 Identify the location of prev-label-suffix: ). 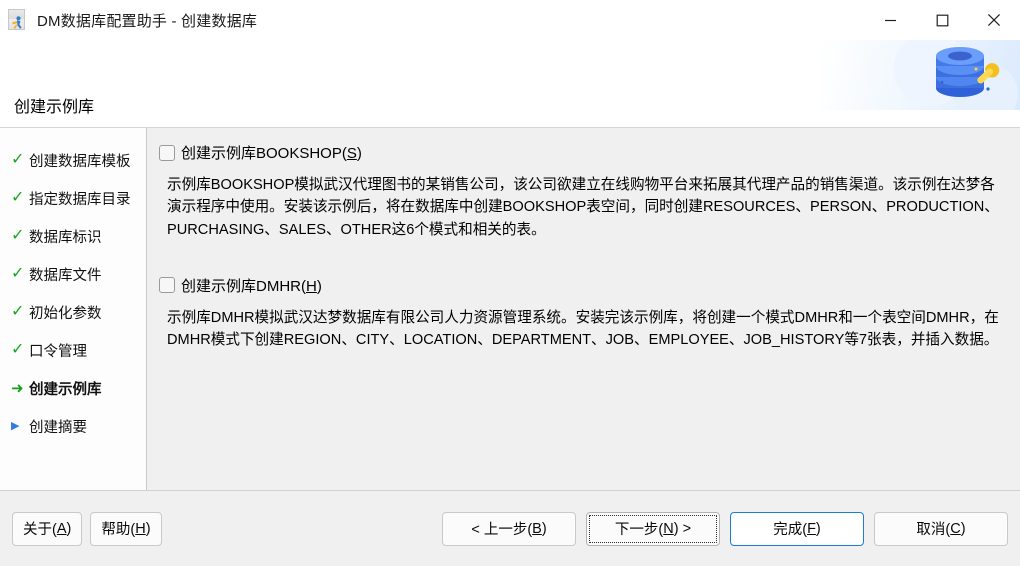
(544, 528).